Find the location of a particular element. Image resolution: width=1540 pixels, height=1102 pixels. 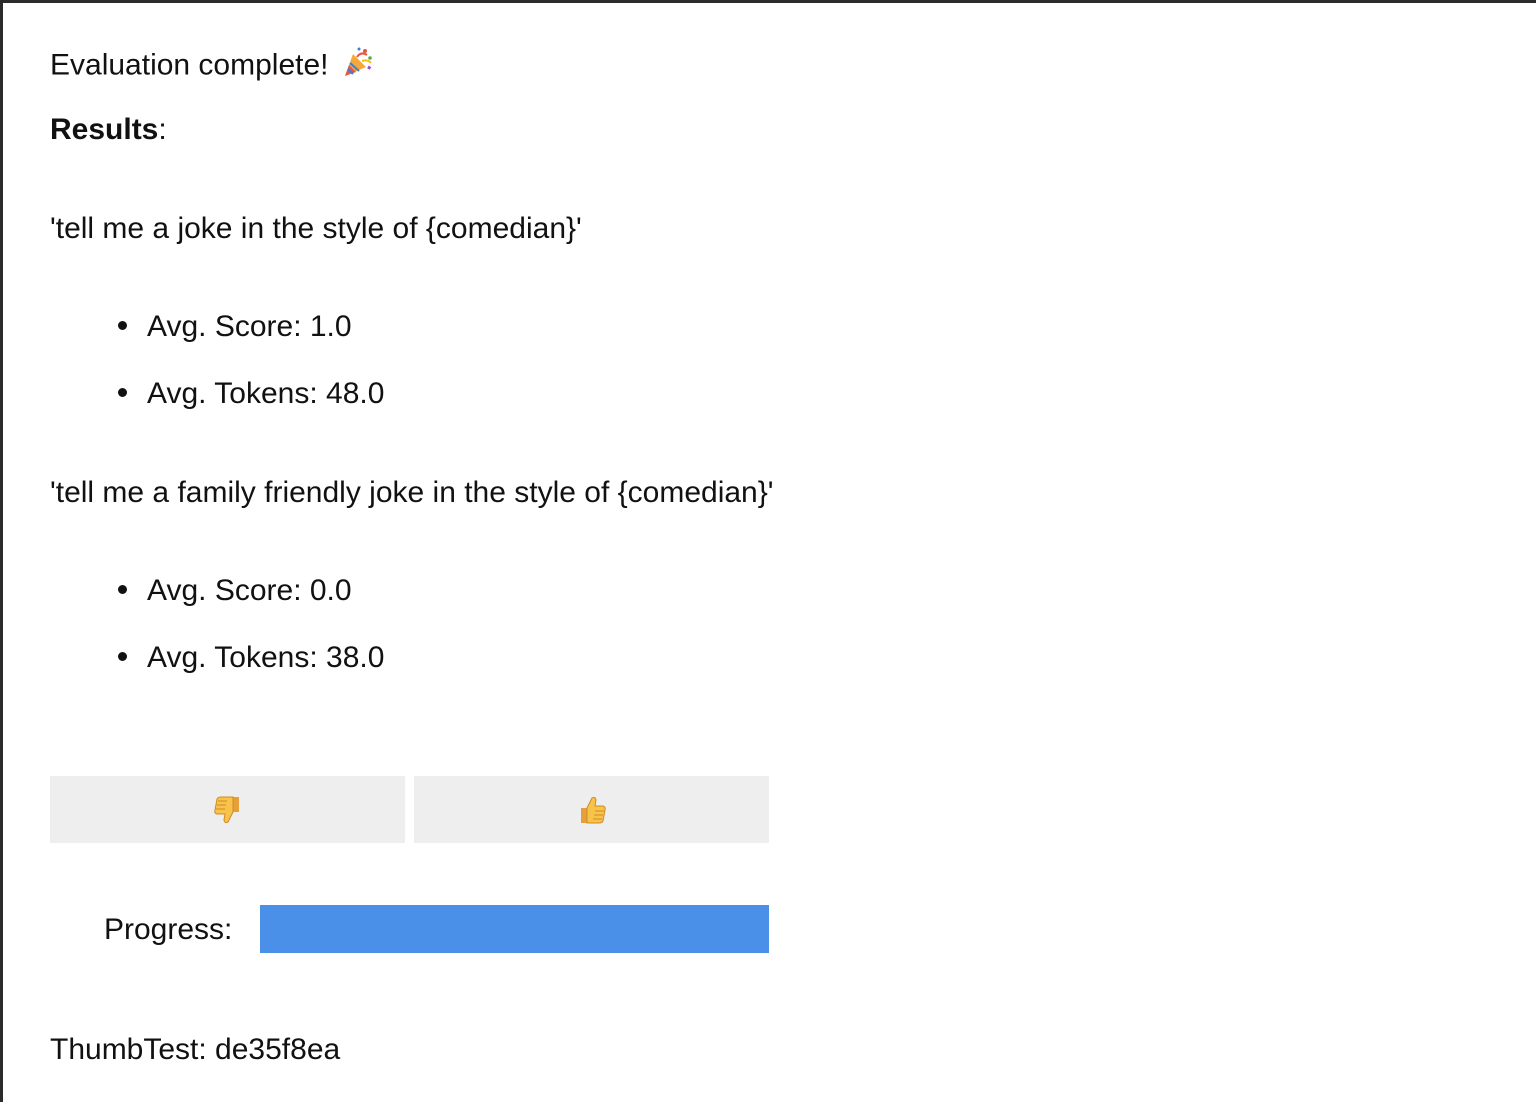

progress-bar is located at coordinates (514, 929).